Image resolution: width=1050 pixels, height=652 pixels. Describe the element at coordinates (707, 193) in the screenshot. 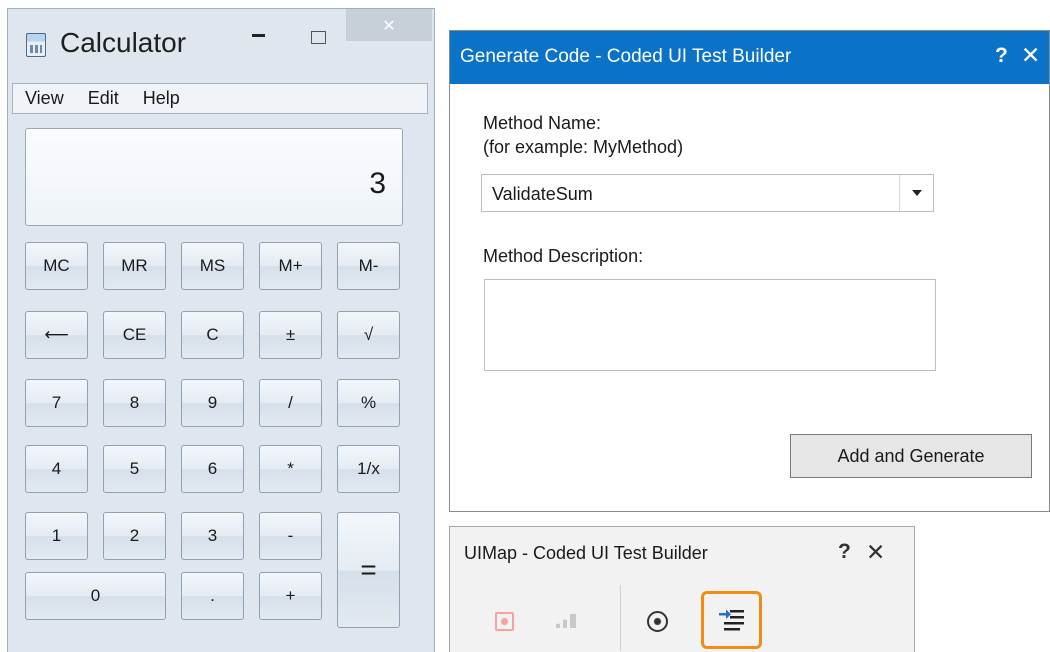

I see `method-name-combobox: ValidateSum` at that location.